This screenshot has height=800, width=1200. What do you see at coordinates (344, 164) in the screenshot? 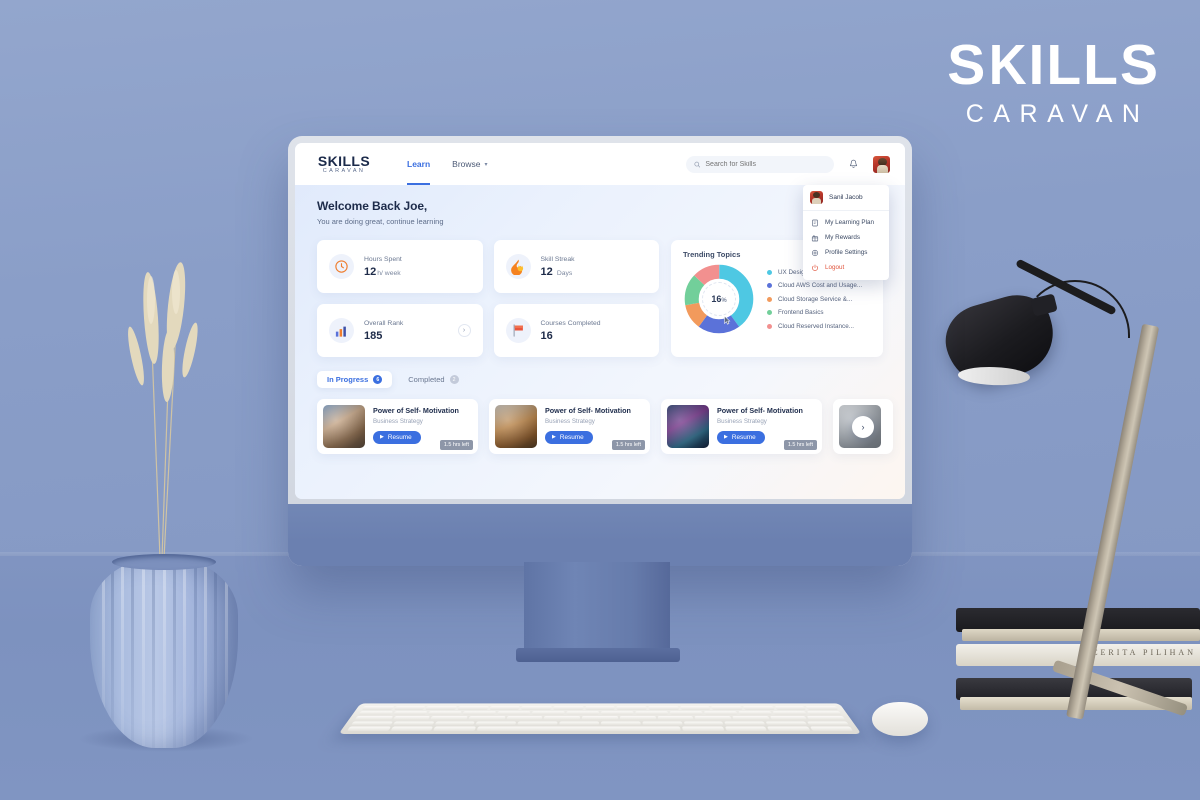
I see `app-logo: SKILLS CARAVAN` at bounding box center [344, 164].